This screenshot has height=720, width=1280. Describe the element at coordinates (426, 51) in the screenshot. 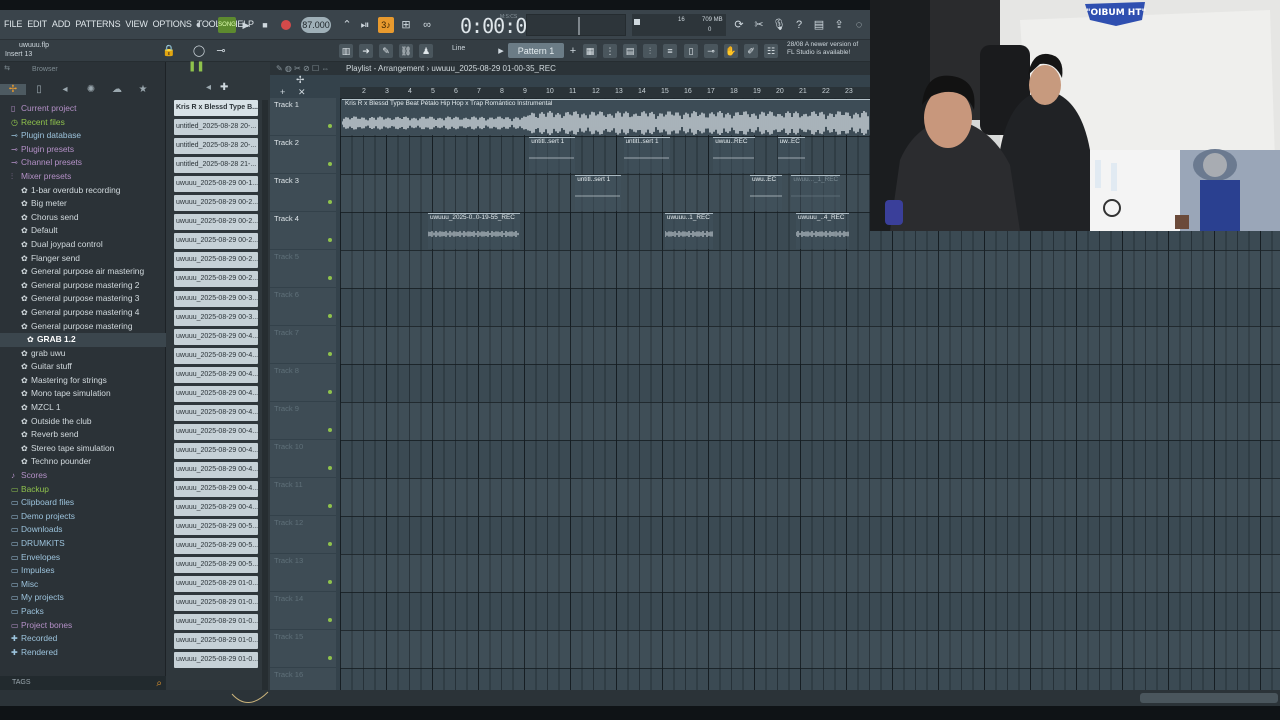

I see `stamp-icon: ♟` at that location.